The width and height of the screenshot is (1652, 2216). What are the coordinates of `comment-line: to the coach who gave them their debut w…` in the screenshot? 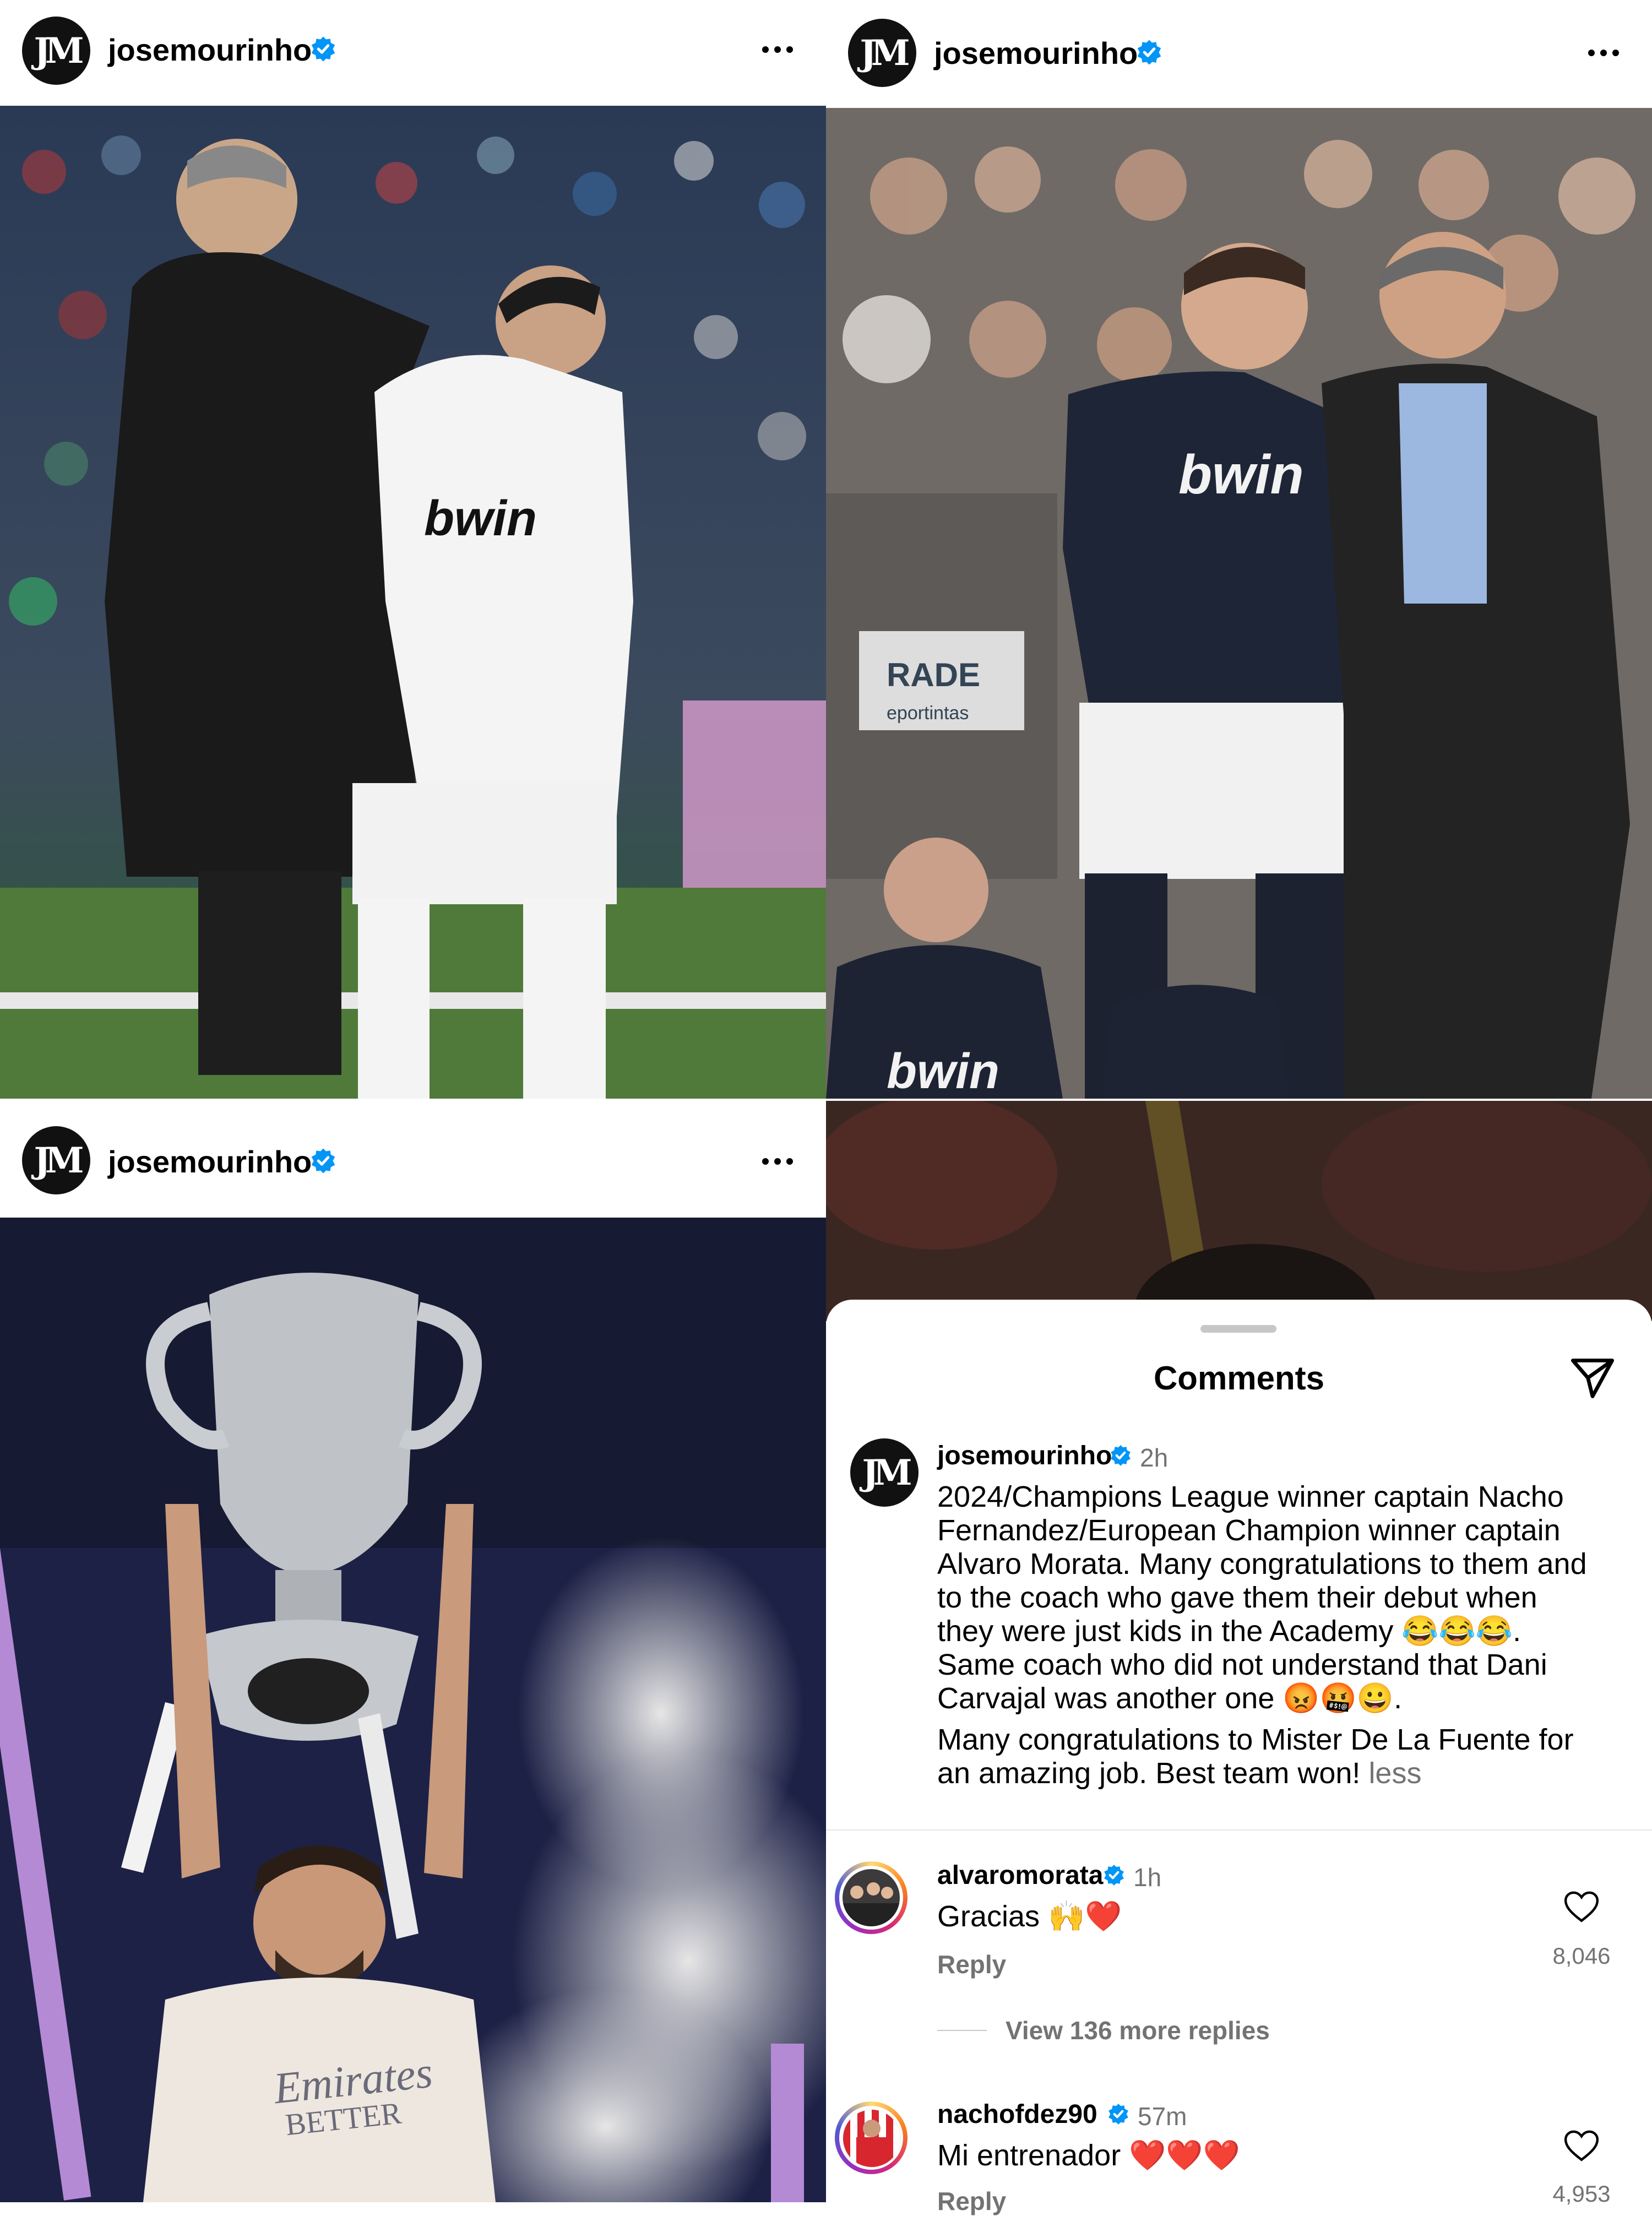 It's located at (1237, 1597).